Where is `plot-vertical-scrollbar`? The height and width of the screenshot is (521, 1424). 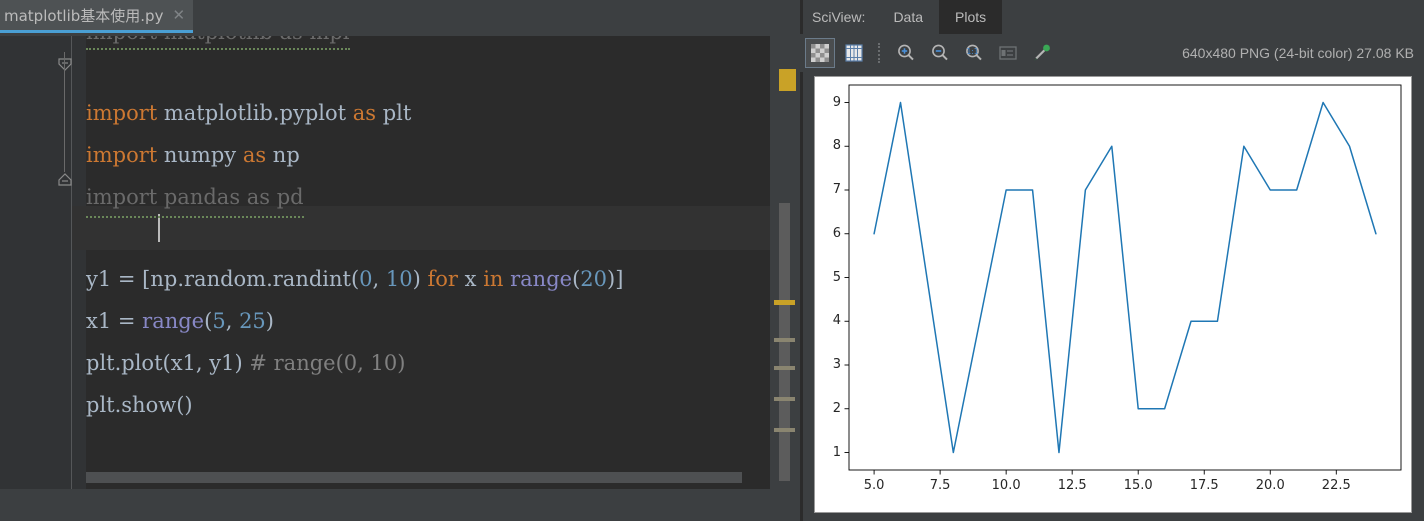
plot-vertical-scrollbar is located at coordinates (1418, 294).